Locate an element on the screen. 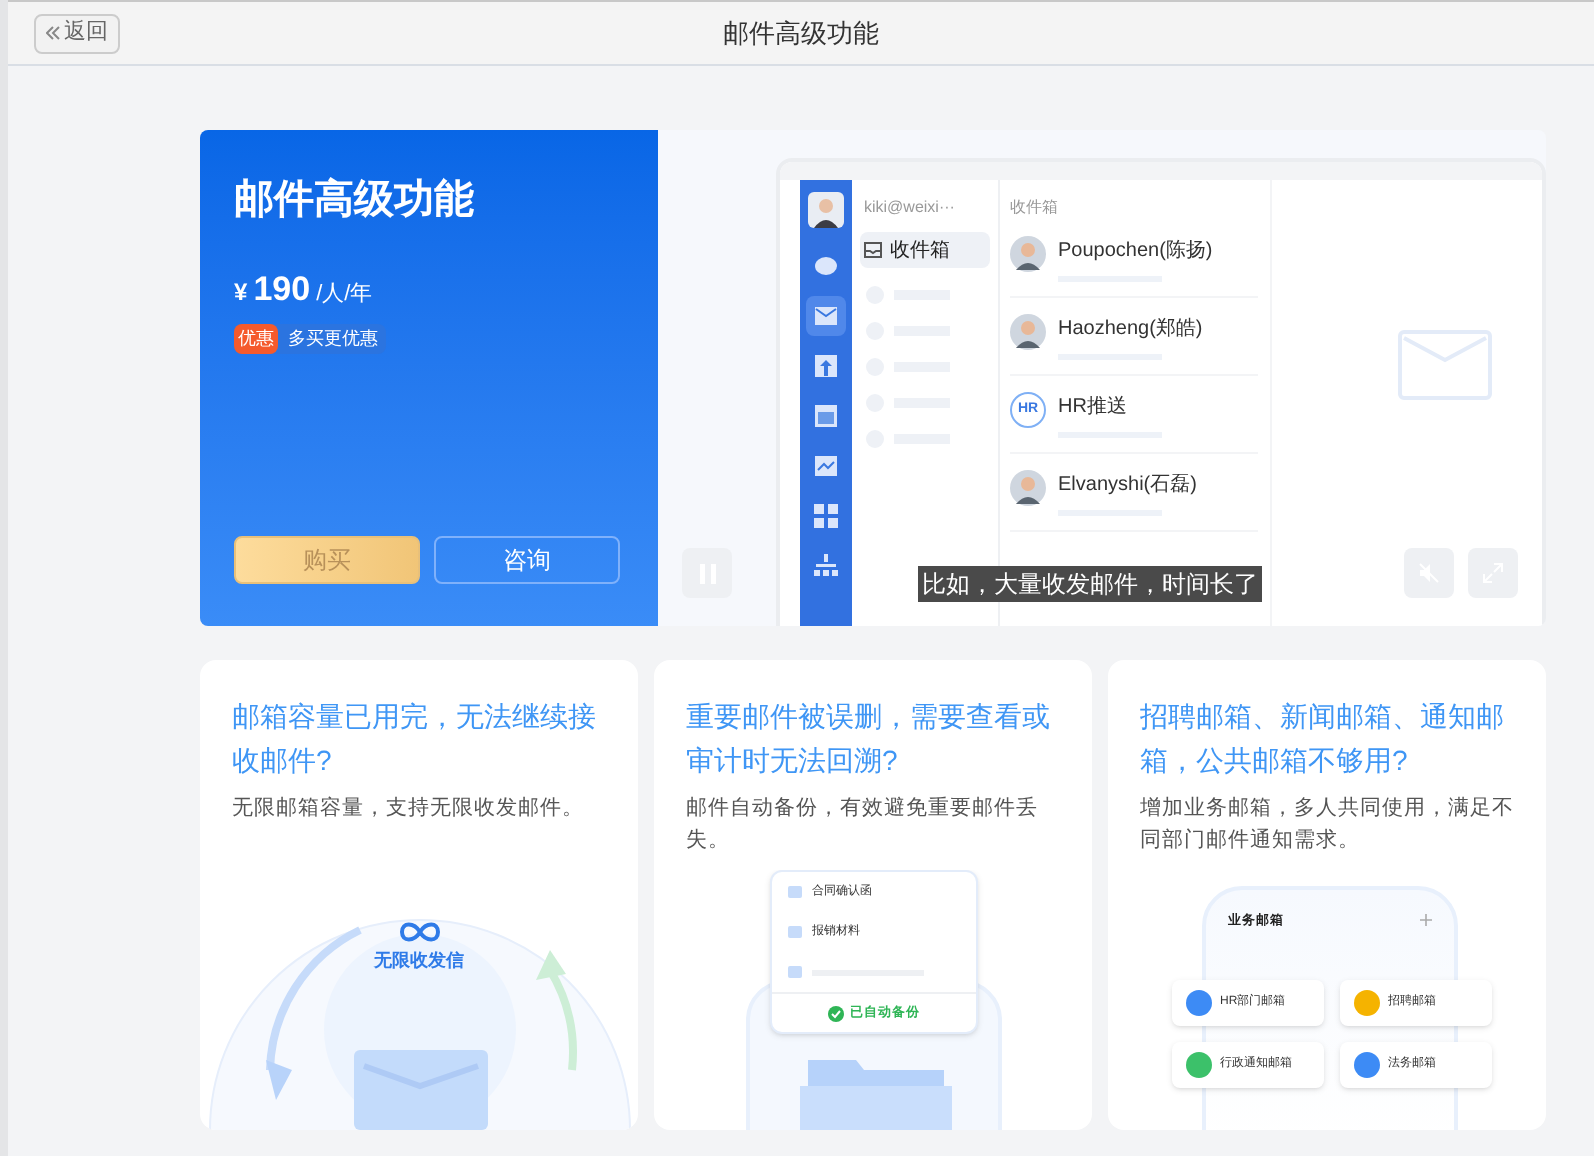  org-chart-icon is located at coordinates (826, 566).